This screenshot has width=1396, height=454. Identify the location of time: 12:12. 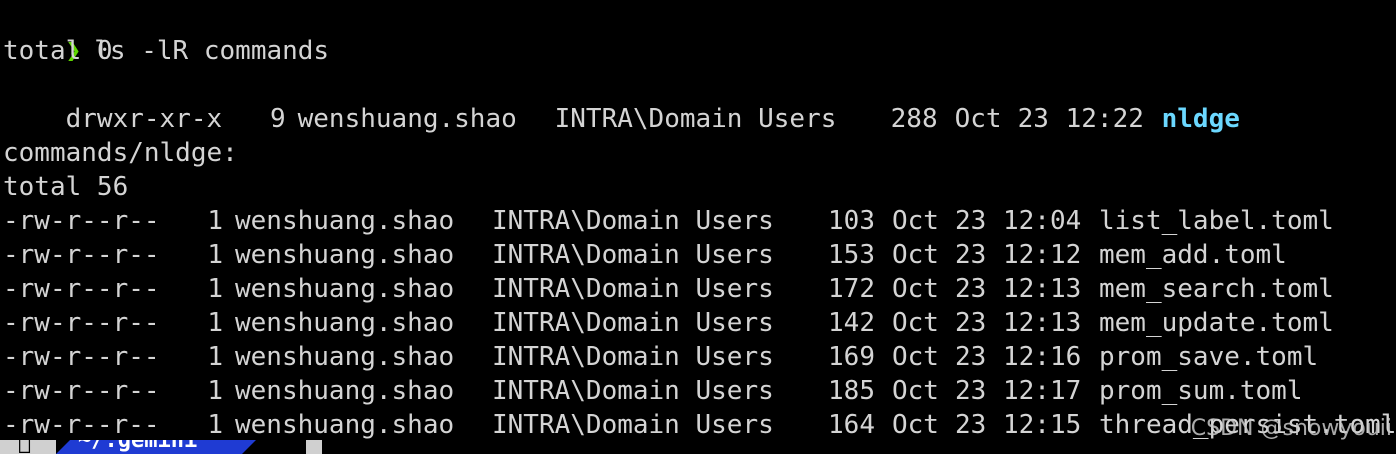
(1042, 255).